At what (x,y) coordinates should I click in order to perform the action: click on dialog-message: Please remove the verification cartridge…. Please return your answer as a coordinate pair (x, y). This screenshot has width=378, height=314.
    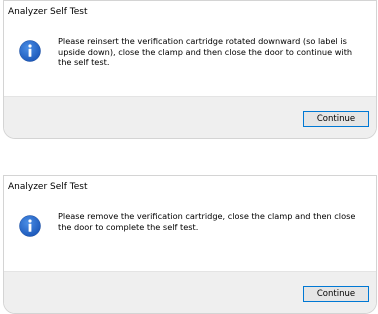
    Looking at the image, I should click on (207, 221).